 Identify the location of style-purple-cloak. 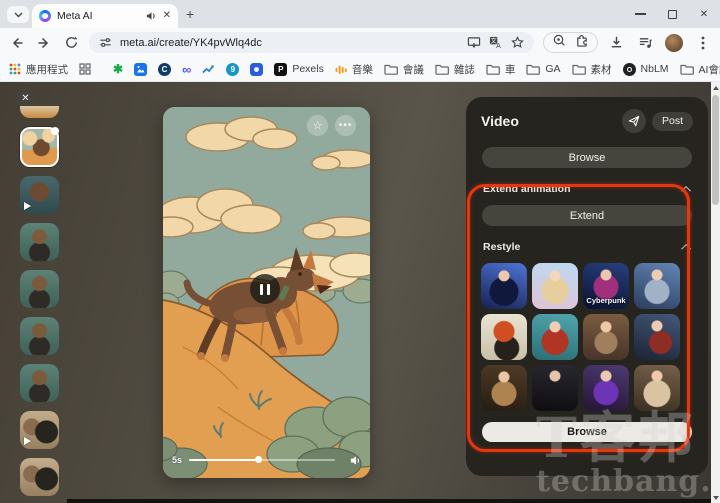
(606, 388).